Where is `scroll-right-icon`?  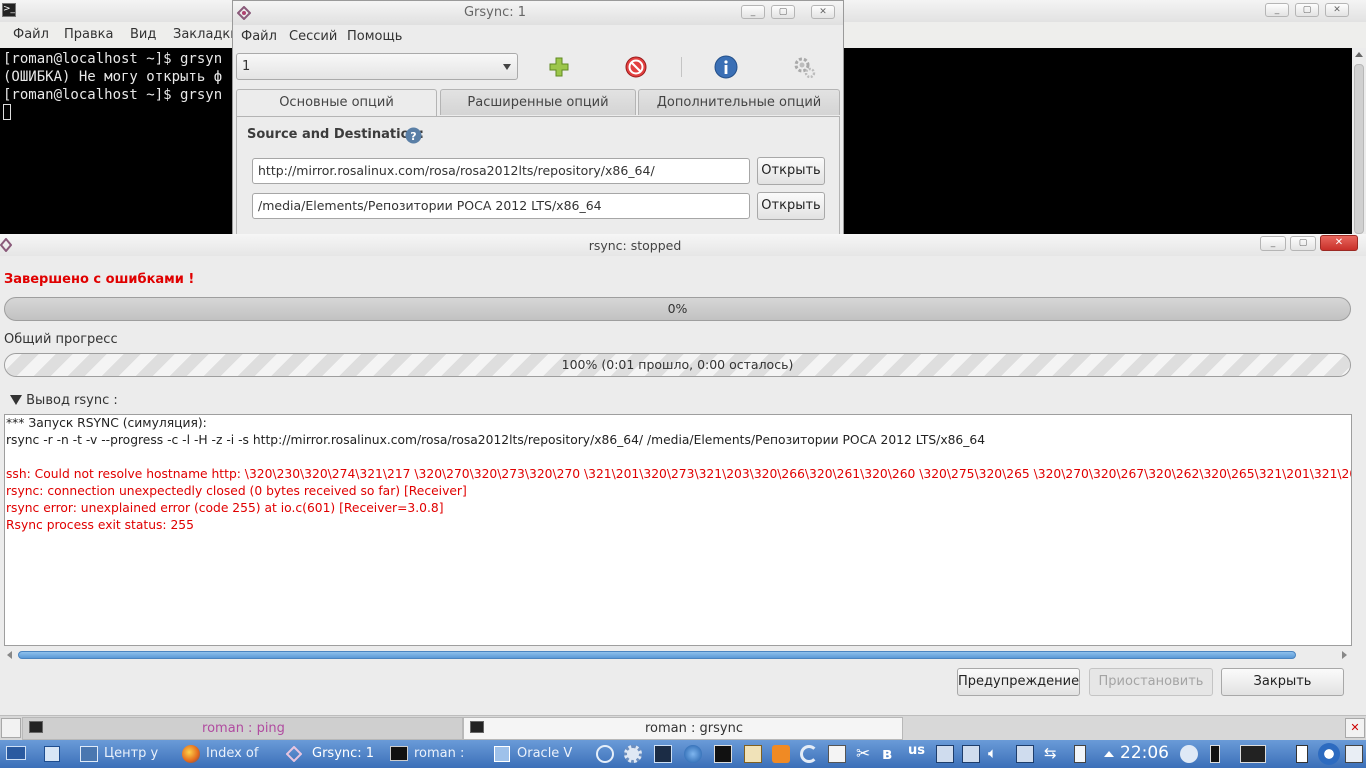 scroll-right-icon is located at coordinates (1344, 655).